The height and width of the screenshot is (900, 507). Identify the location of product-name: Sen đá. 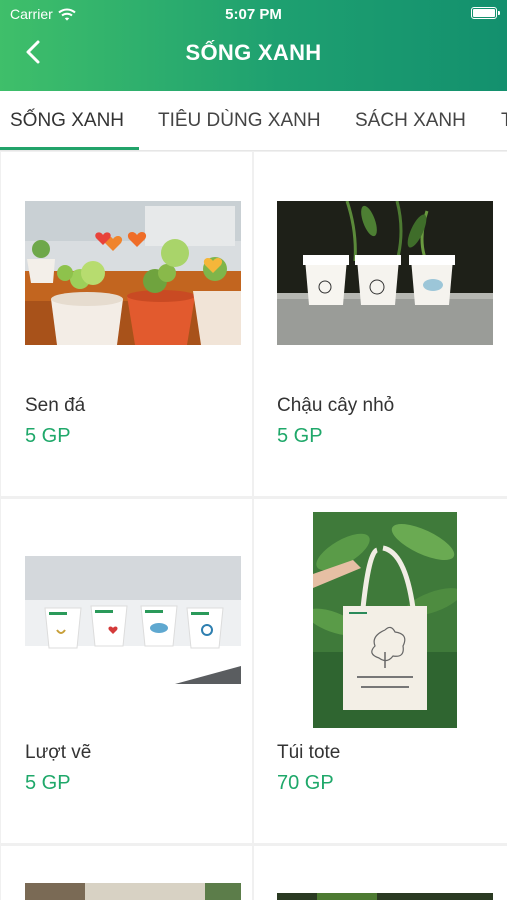
(55, 405).